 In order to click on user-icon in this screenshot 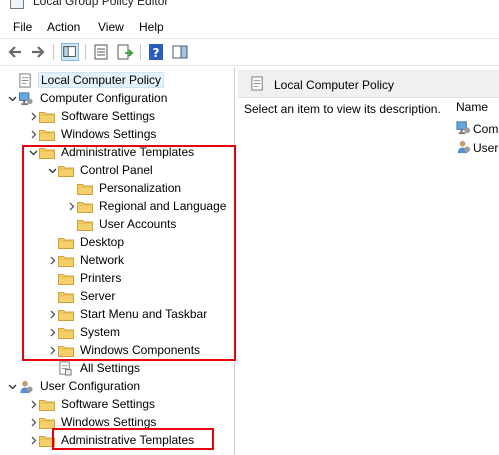, I will do `click(26, 386)`.